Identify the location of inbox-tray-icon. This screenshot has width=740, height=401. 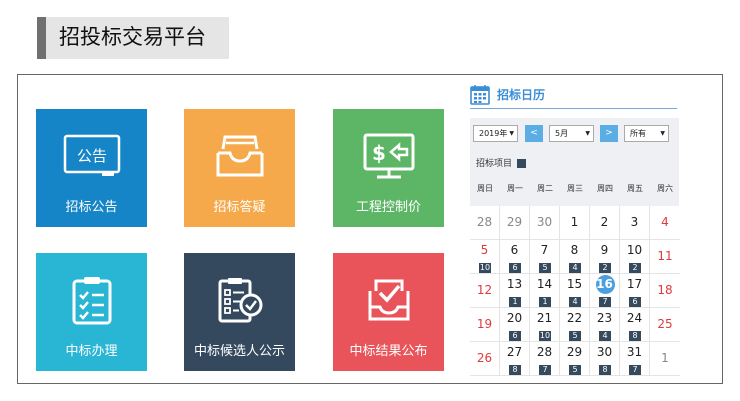
(239, 156).